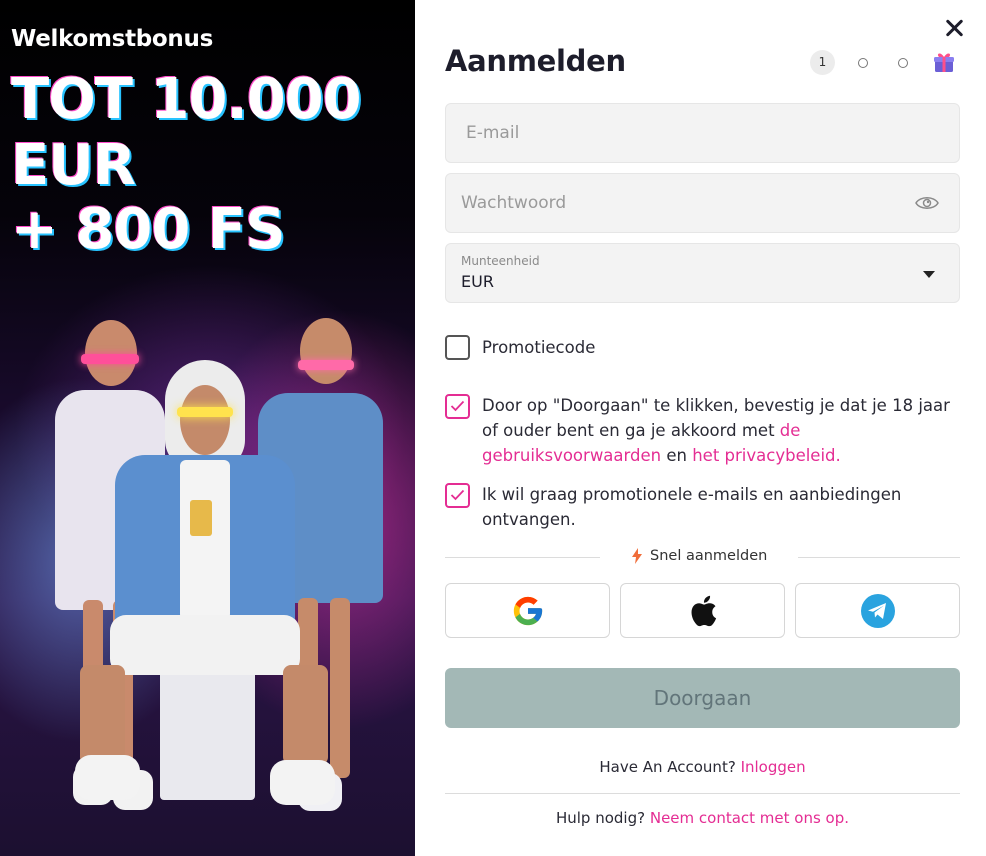 This screenshot has width=986, height=856. I want to click on password-input, so click(702, 203).